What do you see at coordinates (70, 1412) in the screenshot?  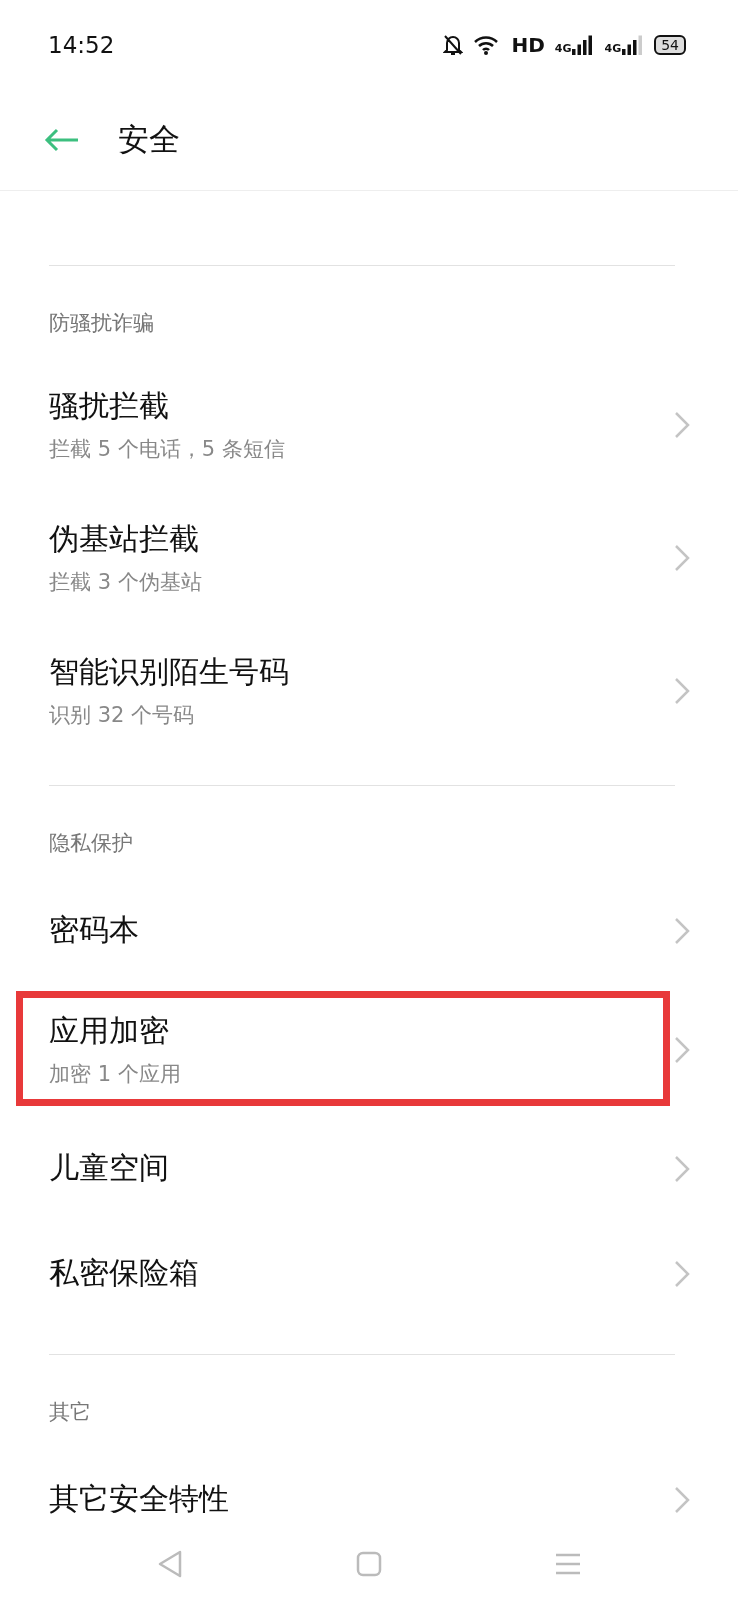 I see `section-label: 其它` at bounding box center [70, 1412].